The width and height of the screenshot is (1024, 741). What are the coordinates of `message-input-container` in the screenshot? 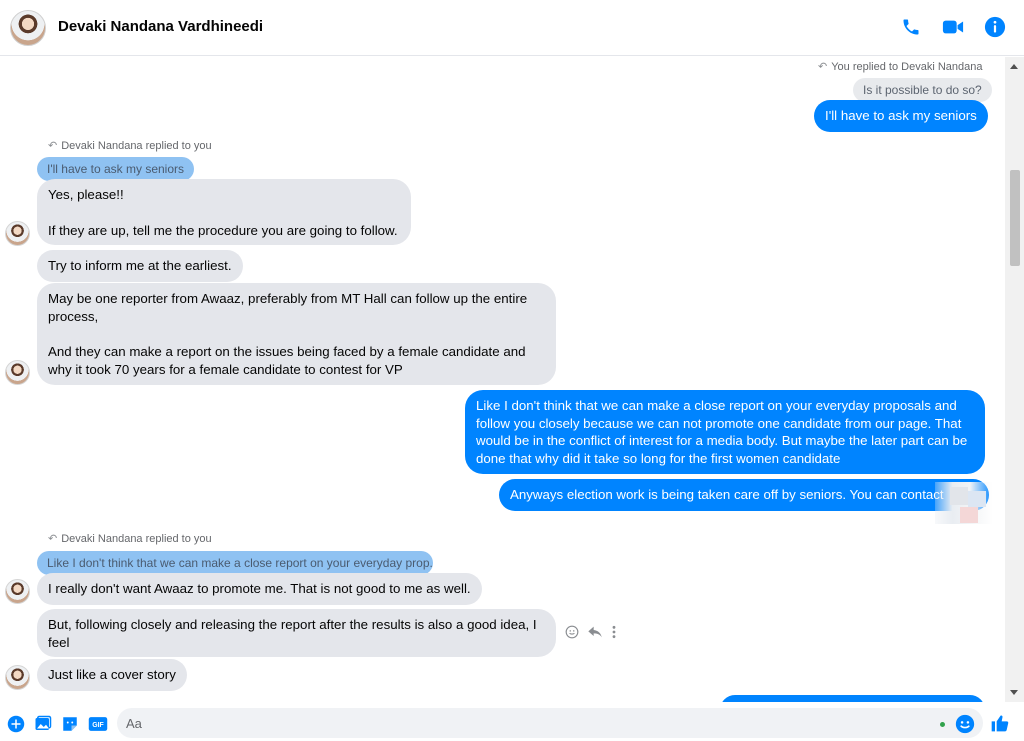 It's located at (550, 723).